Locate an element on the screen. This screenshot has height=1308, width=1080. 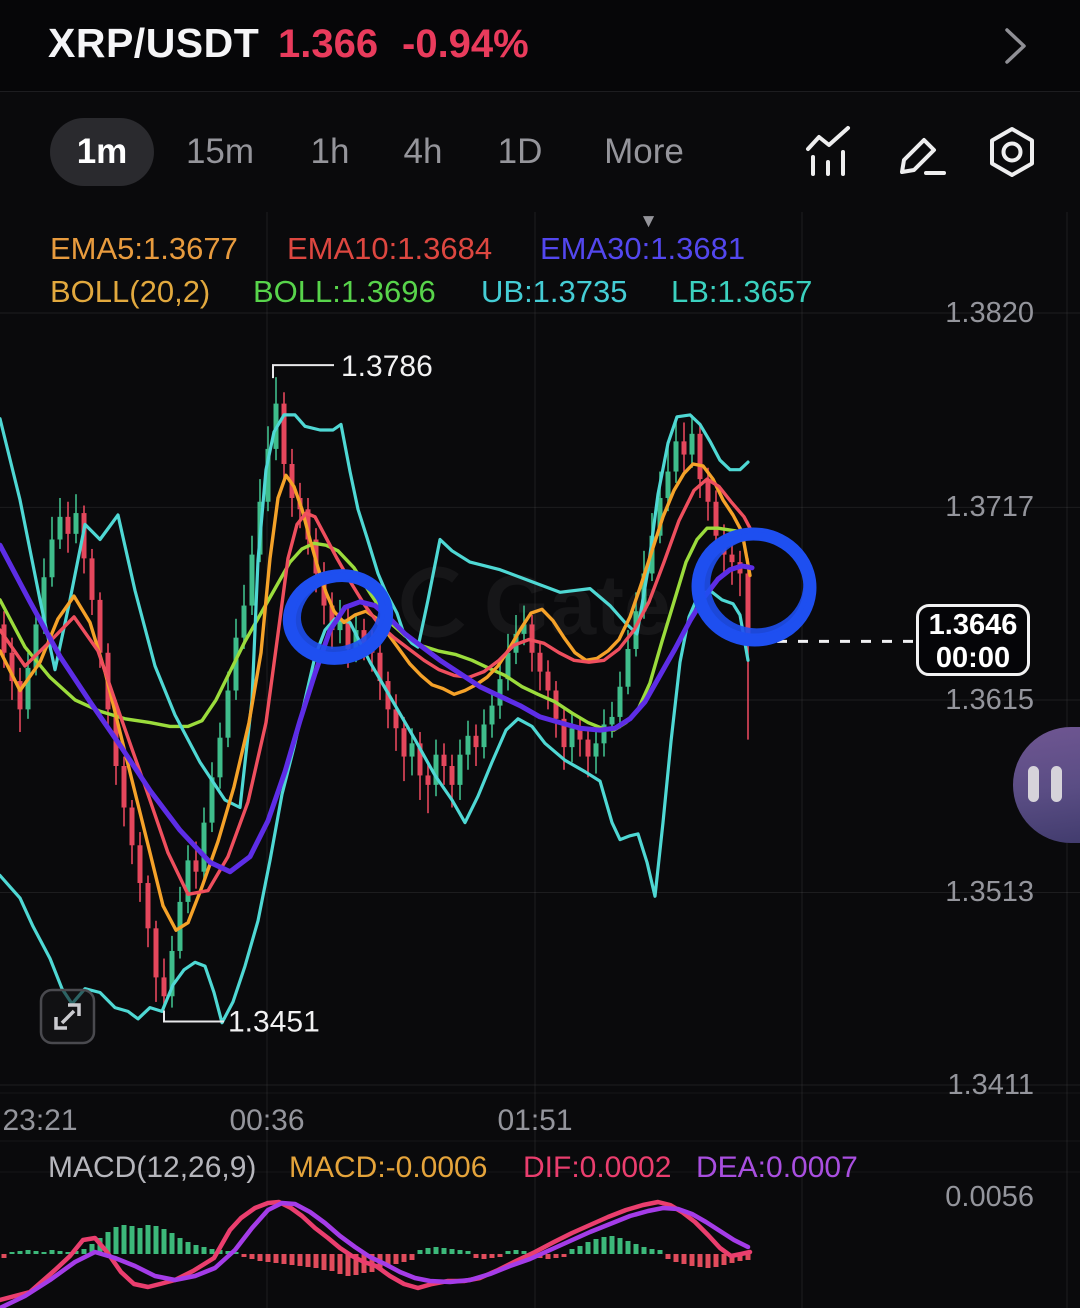
indicator-label: UB:1.3735 is located at coordinates (554, 291).